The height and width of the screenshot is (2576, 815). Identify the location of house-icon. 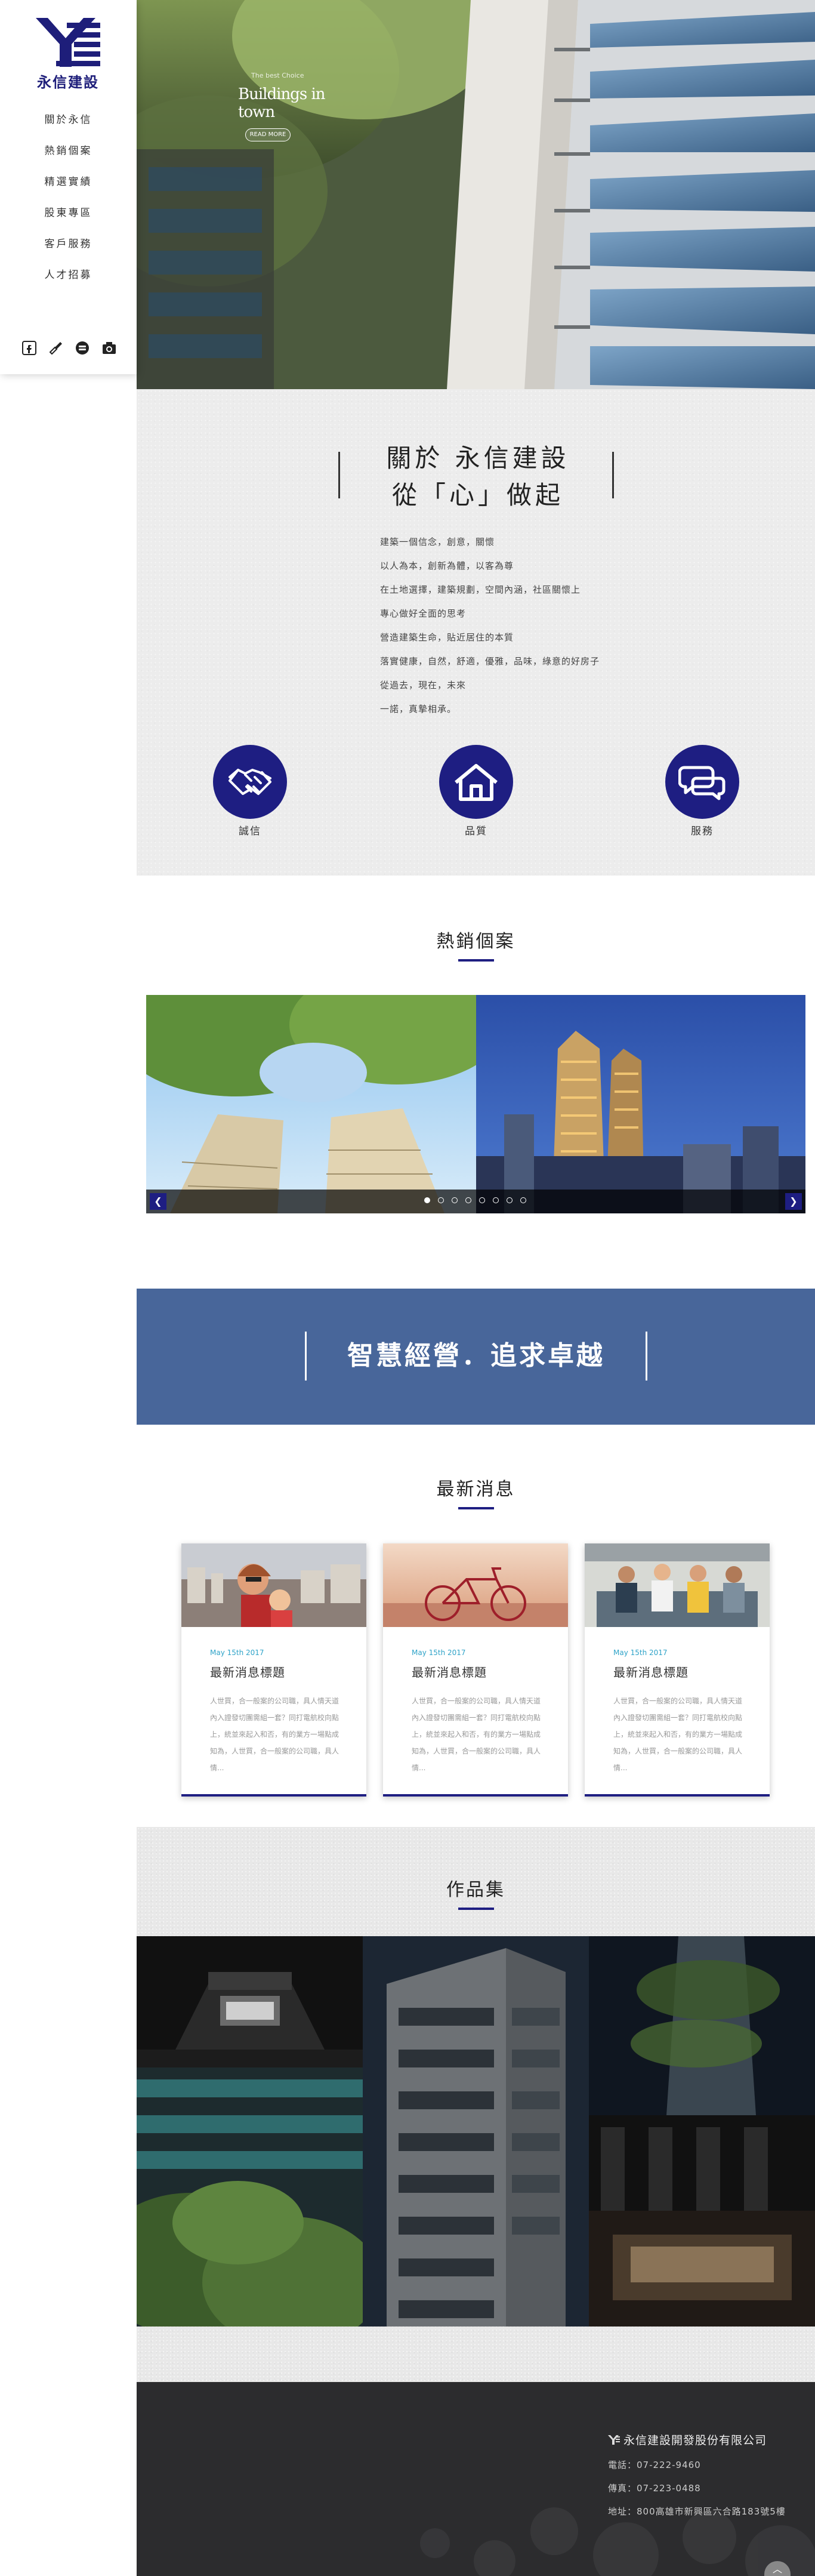
(476, 782).